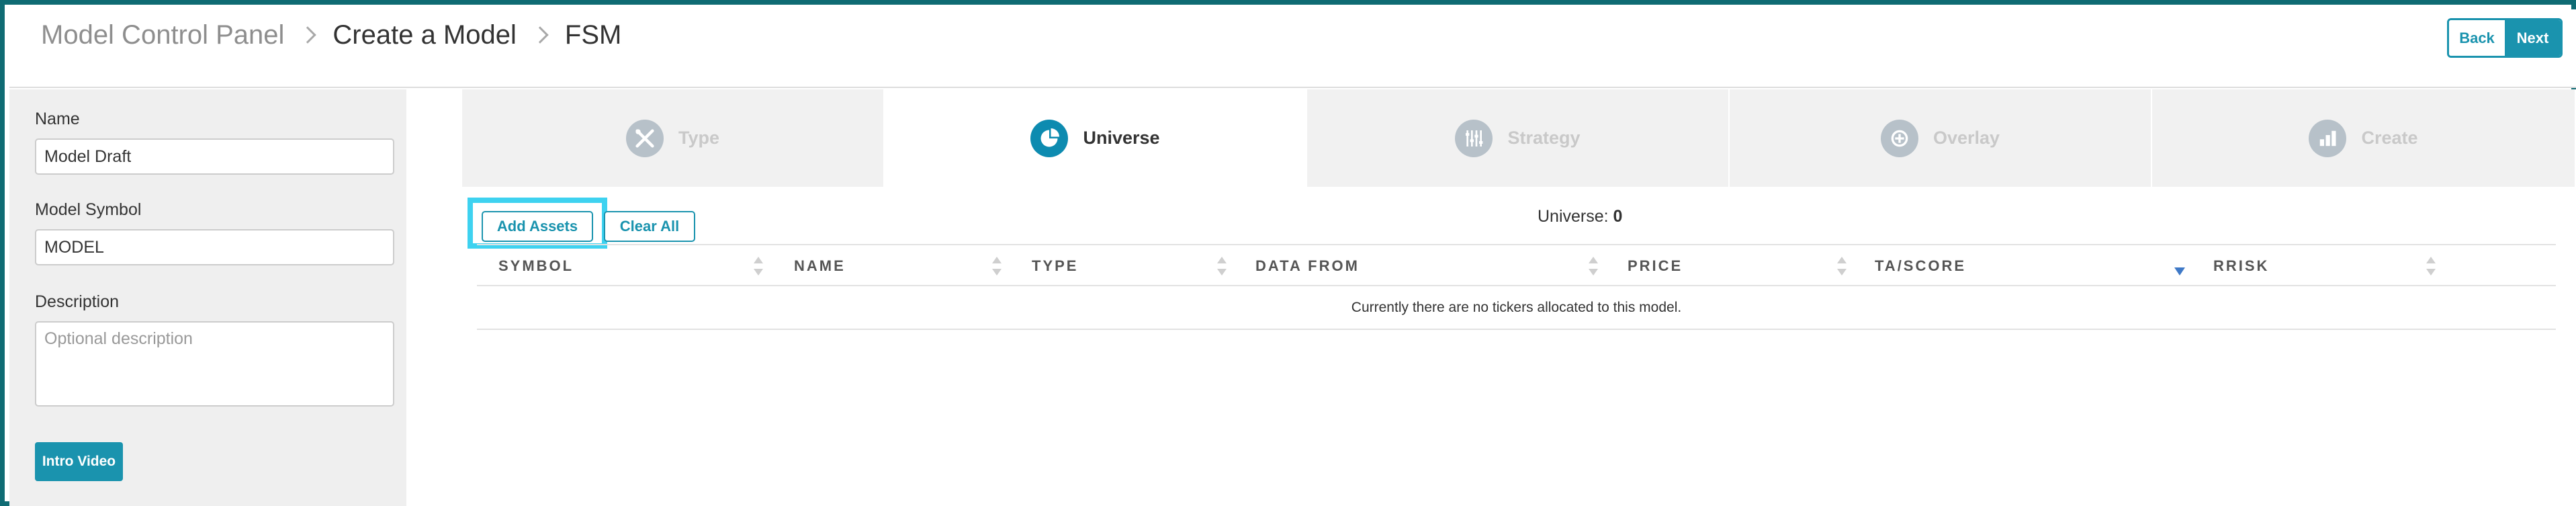 This screenshot has width=2576, height=506. I want to click on nav-button-group: Back Next, so click(2505, 38).